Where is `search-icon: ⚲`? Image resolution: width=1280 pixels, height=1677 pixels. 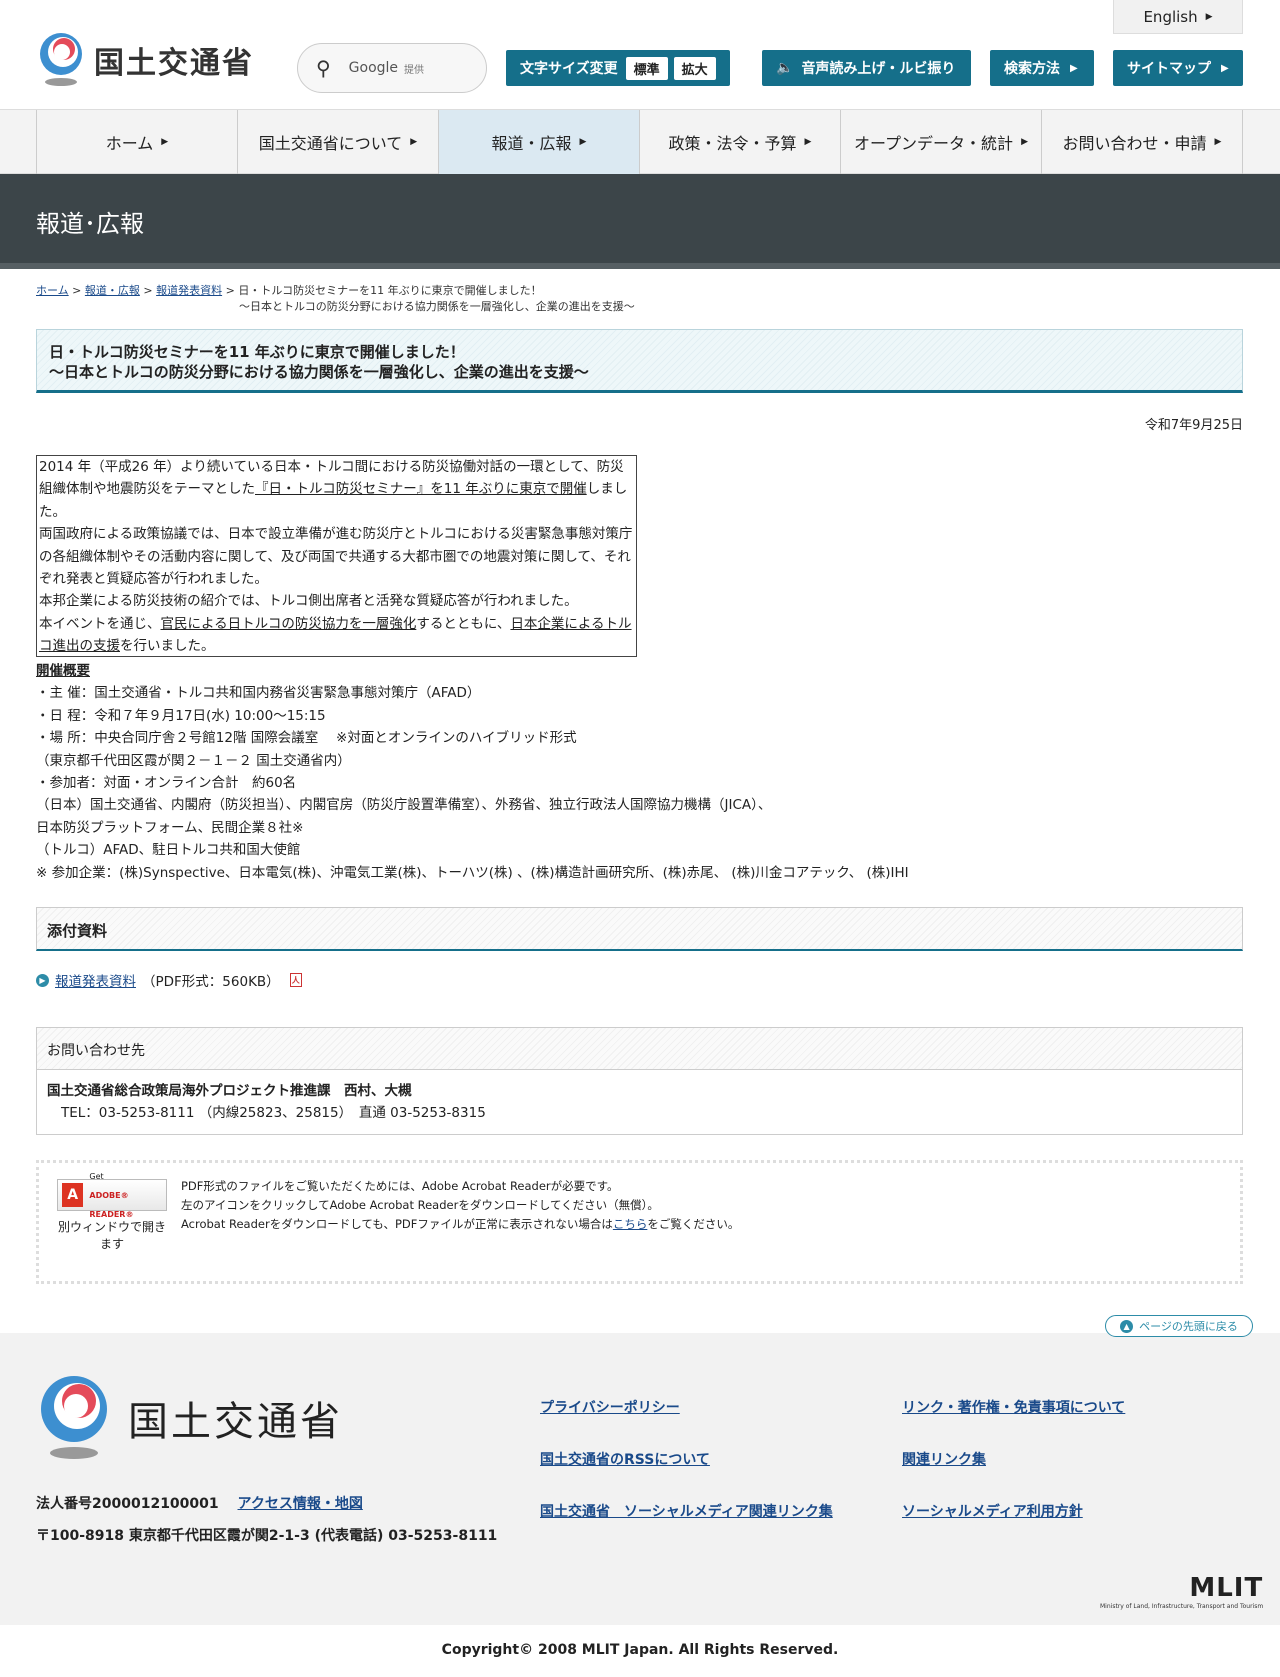 search-icon: ⚲ is located at coordinates (323, 68).